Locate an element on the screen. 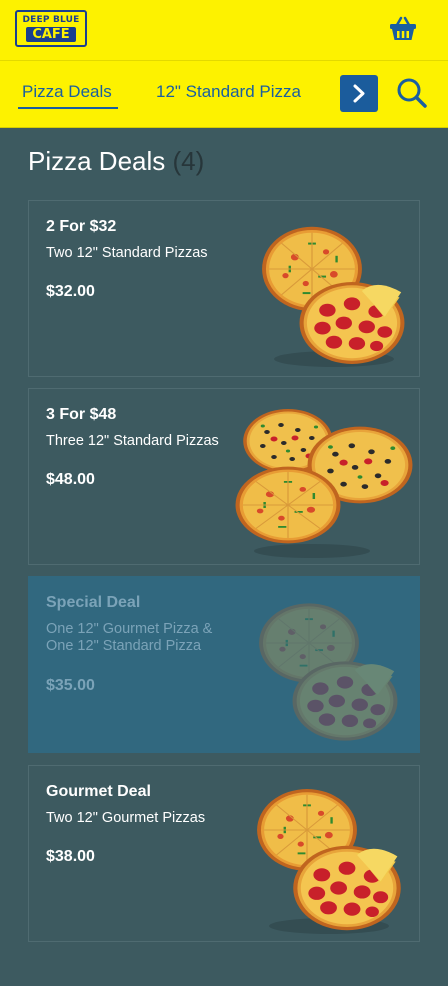 This screenshot has width=448, height=986. section-count: (4) is located at coordinates (188, 161).